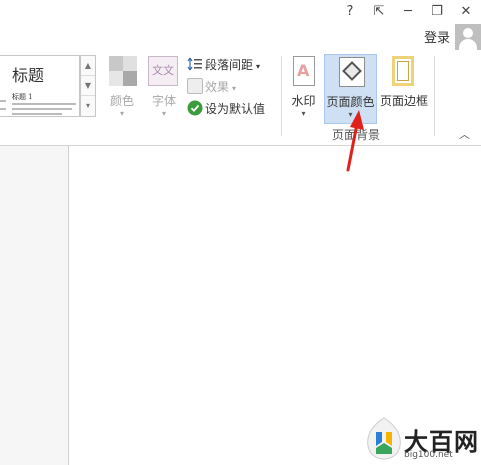  I want to click on paragraph-spacing-button: 段落间距 ▾, so click(223, 66).